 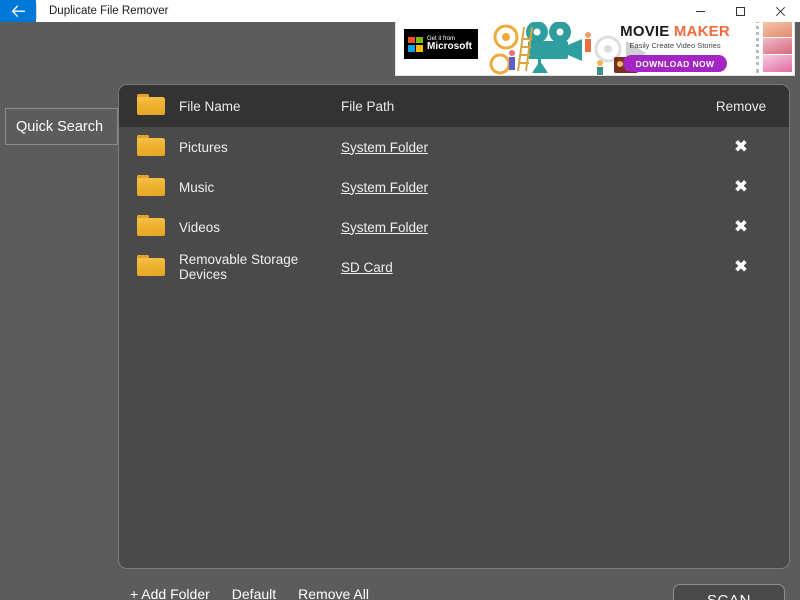 What do you see at coordinates (239, 267) in the screenshot?
I see `row-file-name: Removable Storage Devices` at bounding box center [239, 267].